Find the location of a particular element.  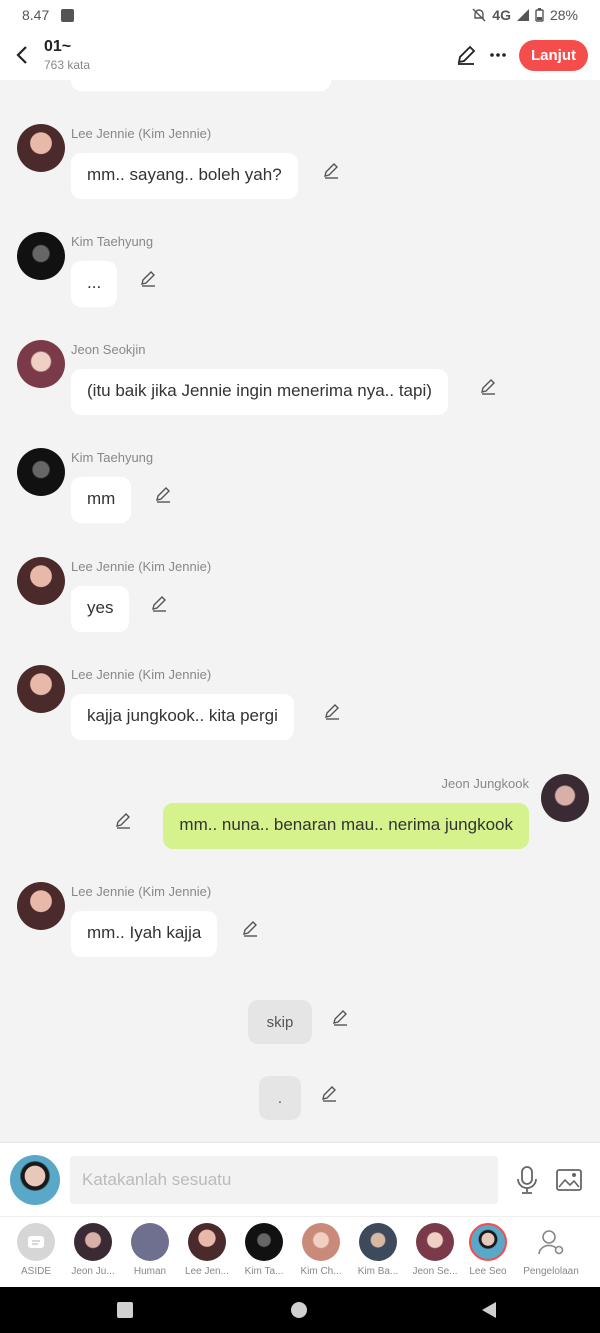

home-button is located at coordinates (299, 1310).